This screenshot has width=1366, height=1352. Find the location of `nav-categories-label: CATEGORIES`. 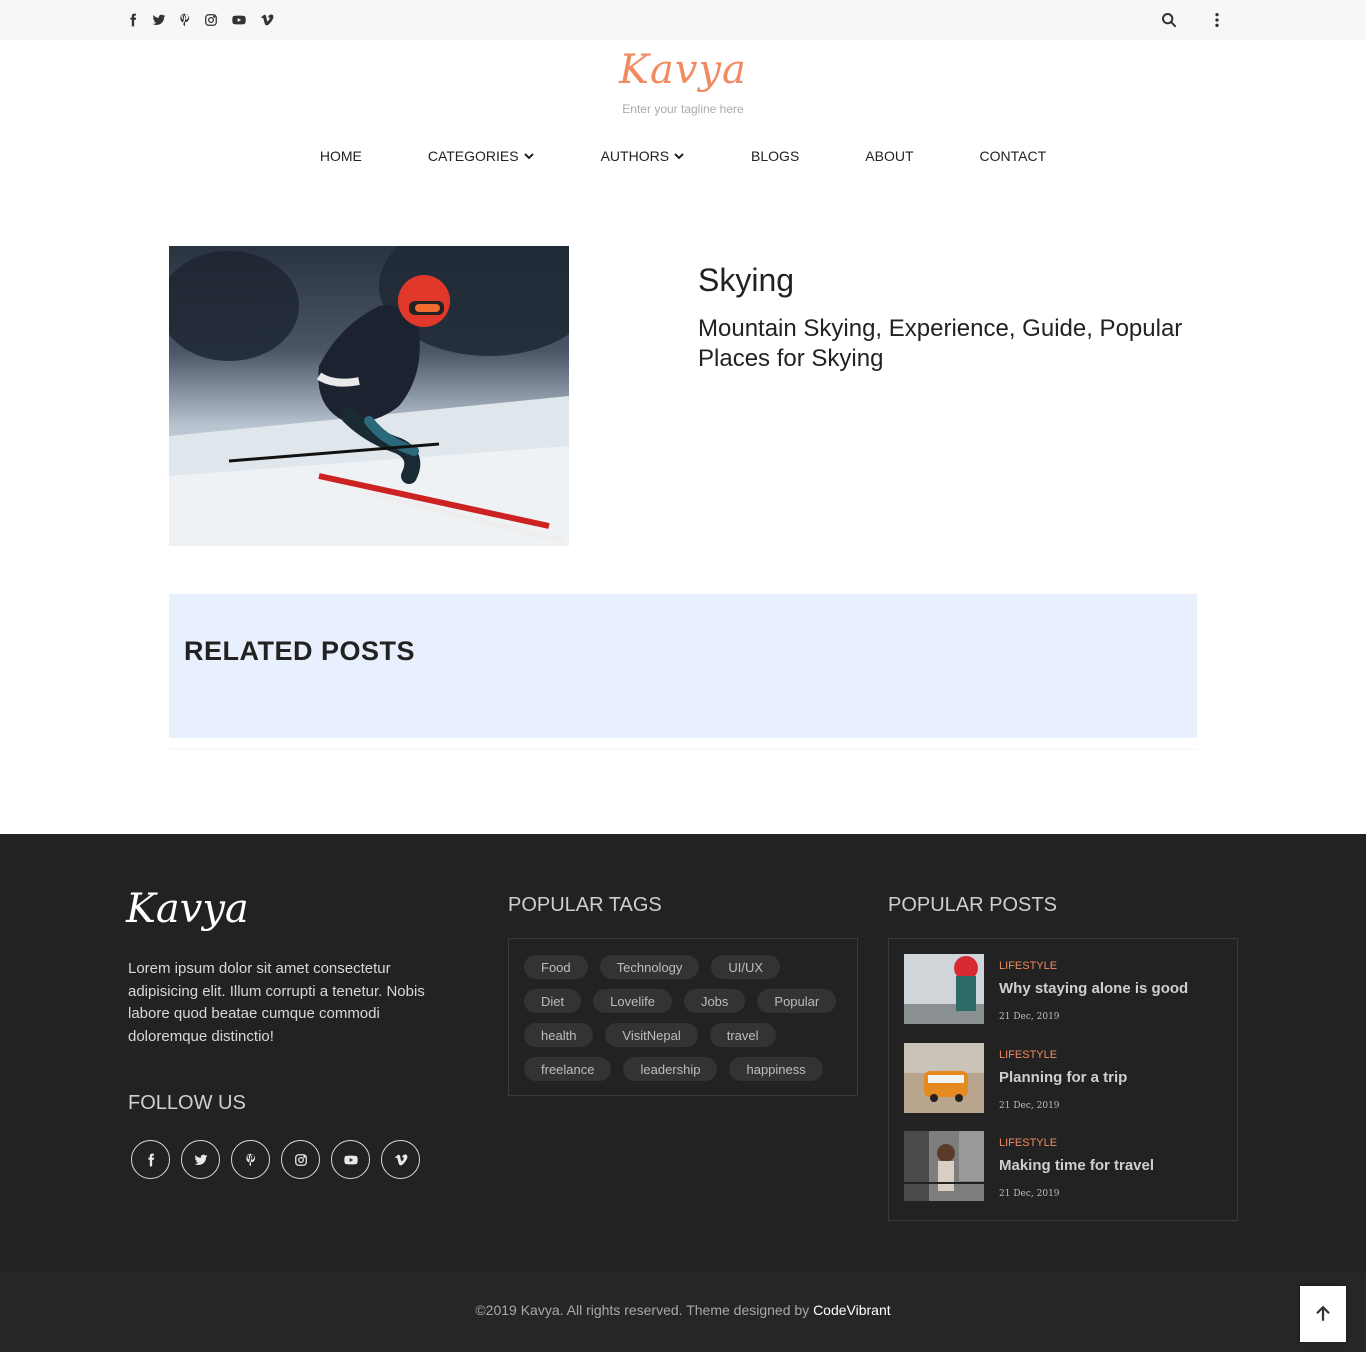

nav-categories-label: CATEGORIES is located at coordinates (473, 156).